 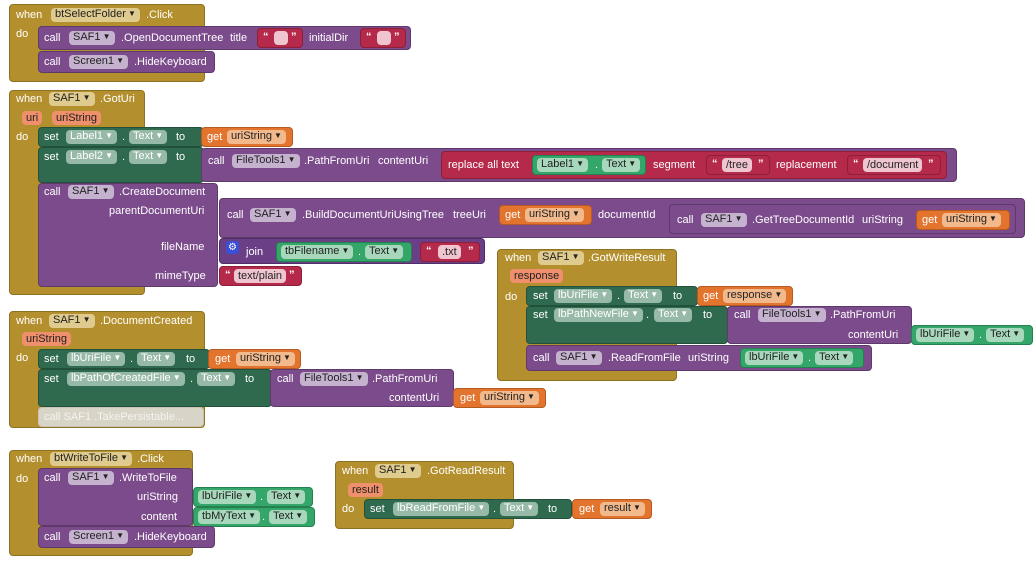 What do you see at coordinates (29, 99) in the screenshot?
I see `when-keyword: when` at bounding box center [29, 99].